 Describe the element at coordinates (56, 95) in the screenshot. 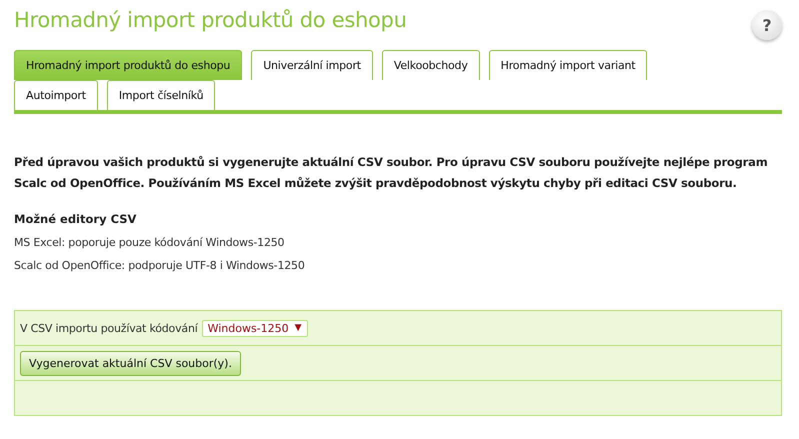

I see `tab: Autoimport` at that location.